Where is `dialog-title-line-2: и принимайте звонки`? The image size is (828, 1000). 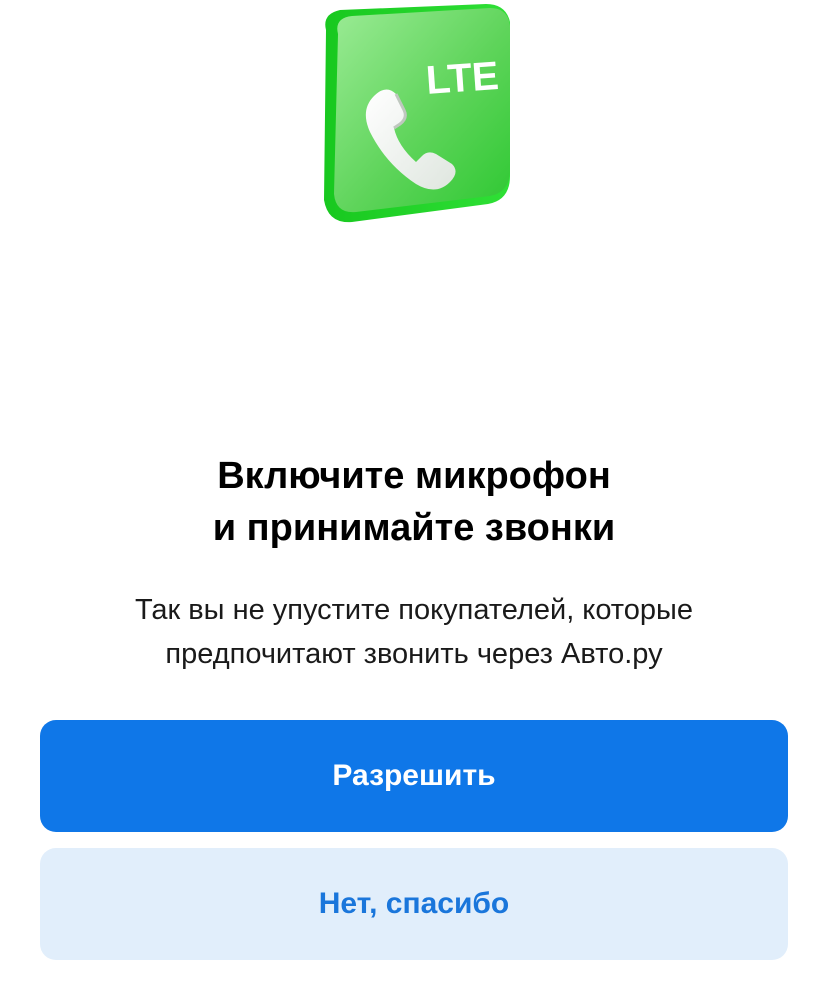
dialog-title-line-2: и принимайте звонки is located at coordinates (414, 528).